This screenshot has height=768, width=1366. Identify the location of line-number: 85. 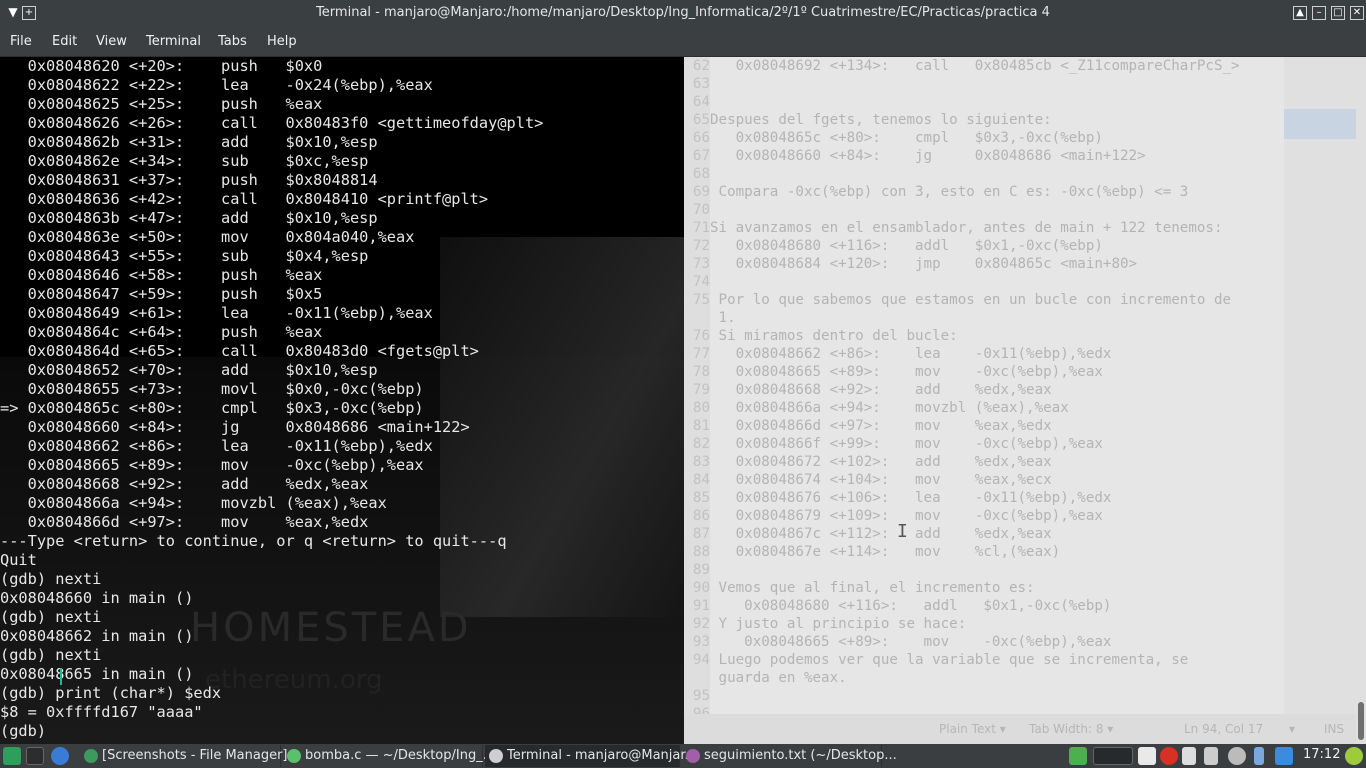
(701, 498).